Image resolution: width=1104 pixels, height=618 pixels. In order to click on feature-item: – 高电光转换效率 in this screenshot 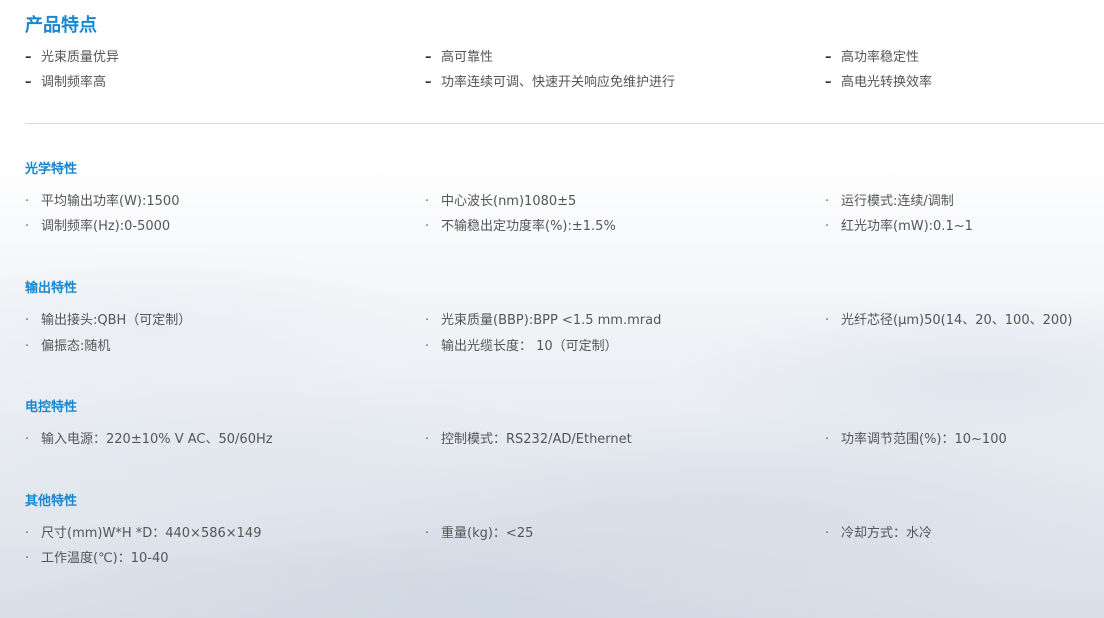, I will do `click(878, 83)`.